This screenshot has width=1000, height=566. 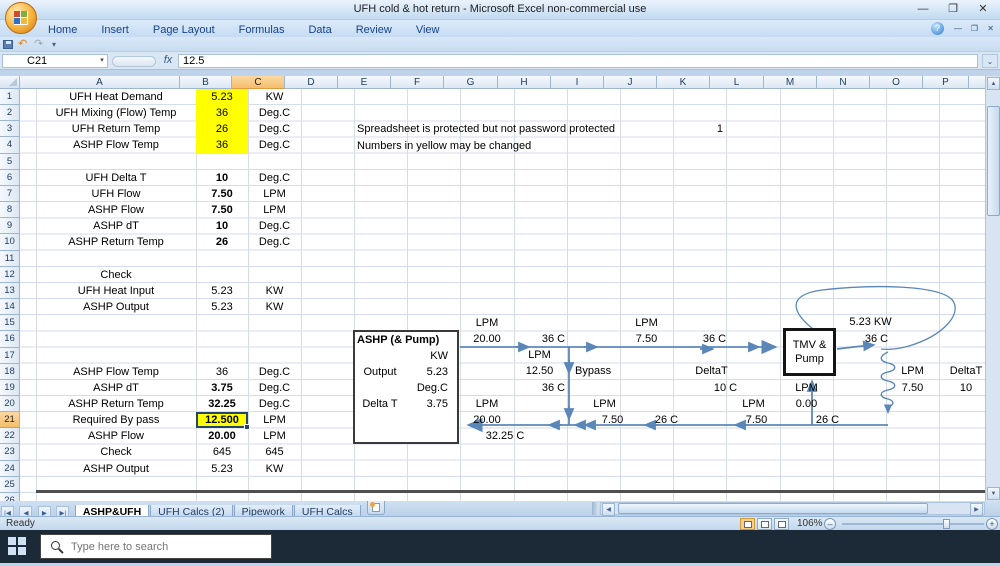 What do you see at coordinates (810, 523) in the screenshot?
I see `zoom-level: 106%` at bounding box center [810, 523].